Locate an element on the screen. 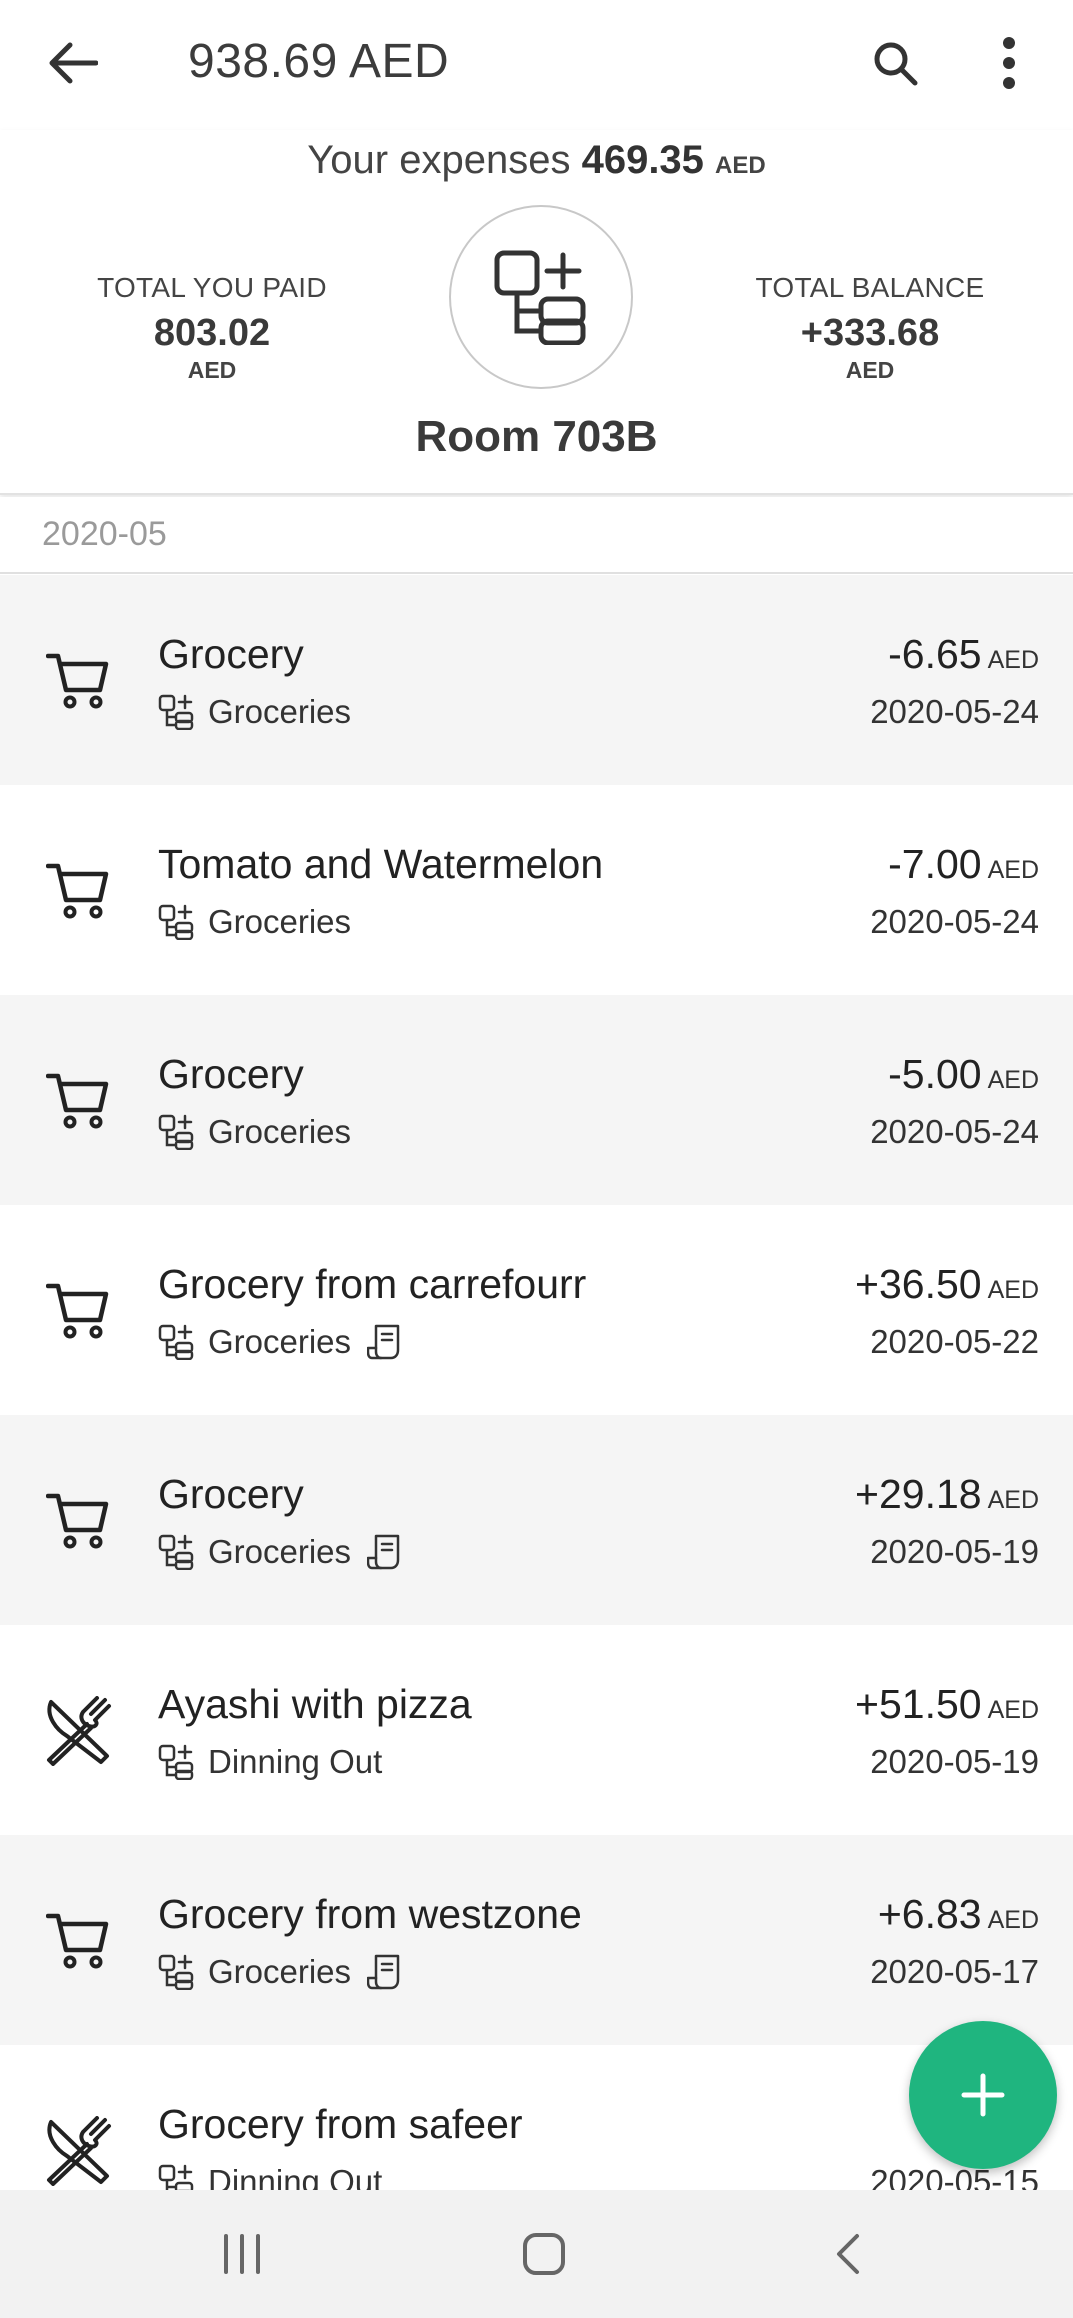  month-header: 2020-05 is located at coordinates (536, 535).